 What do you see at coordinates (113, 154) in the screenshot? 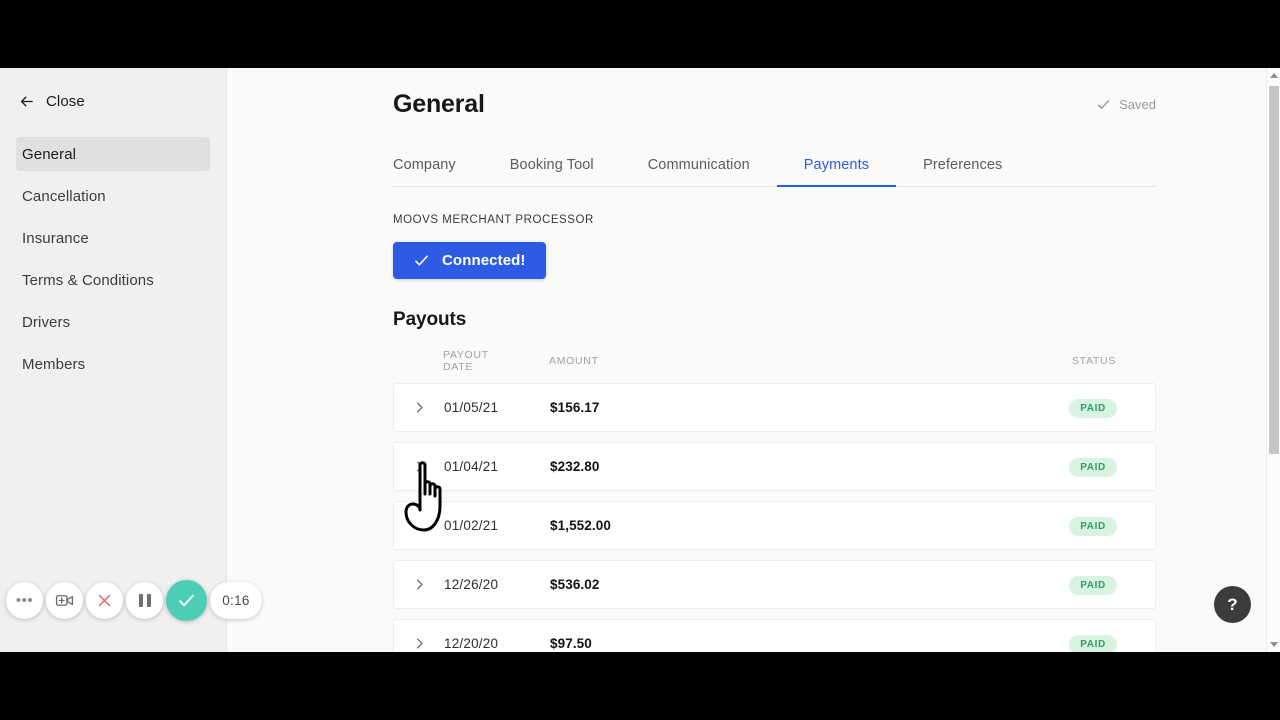
I see `sidebar-item-general: General` at bounding box center [113, 154].